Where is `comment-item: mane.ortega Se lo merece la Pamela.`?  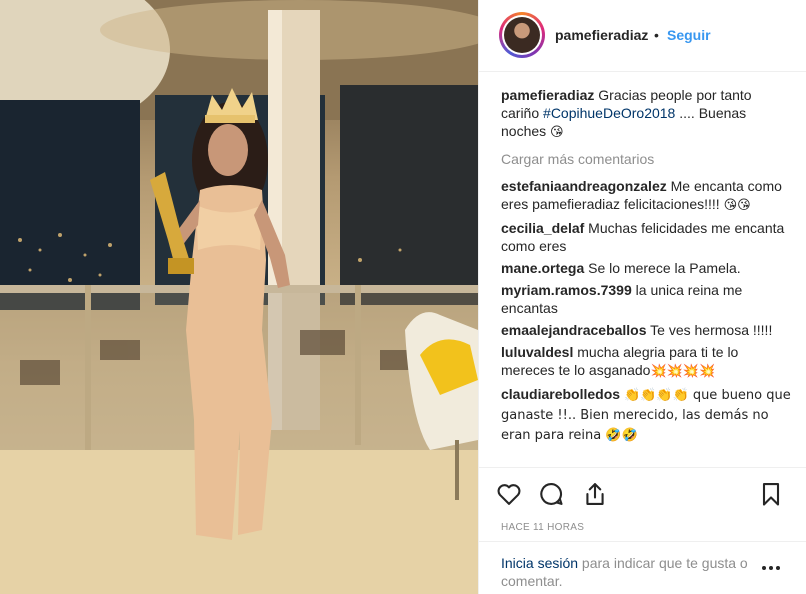 comment-item: mane.ortega Se lo merece la Pamela. is located at coordinates (646, 268).